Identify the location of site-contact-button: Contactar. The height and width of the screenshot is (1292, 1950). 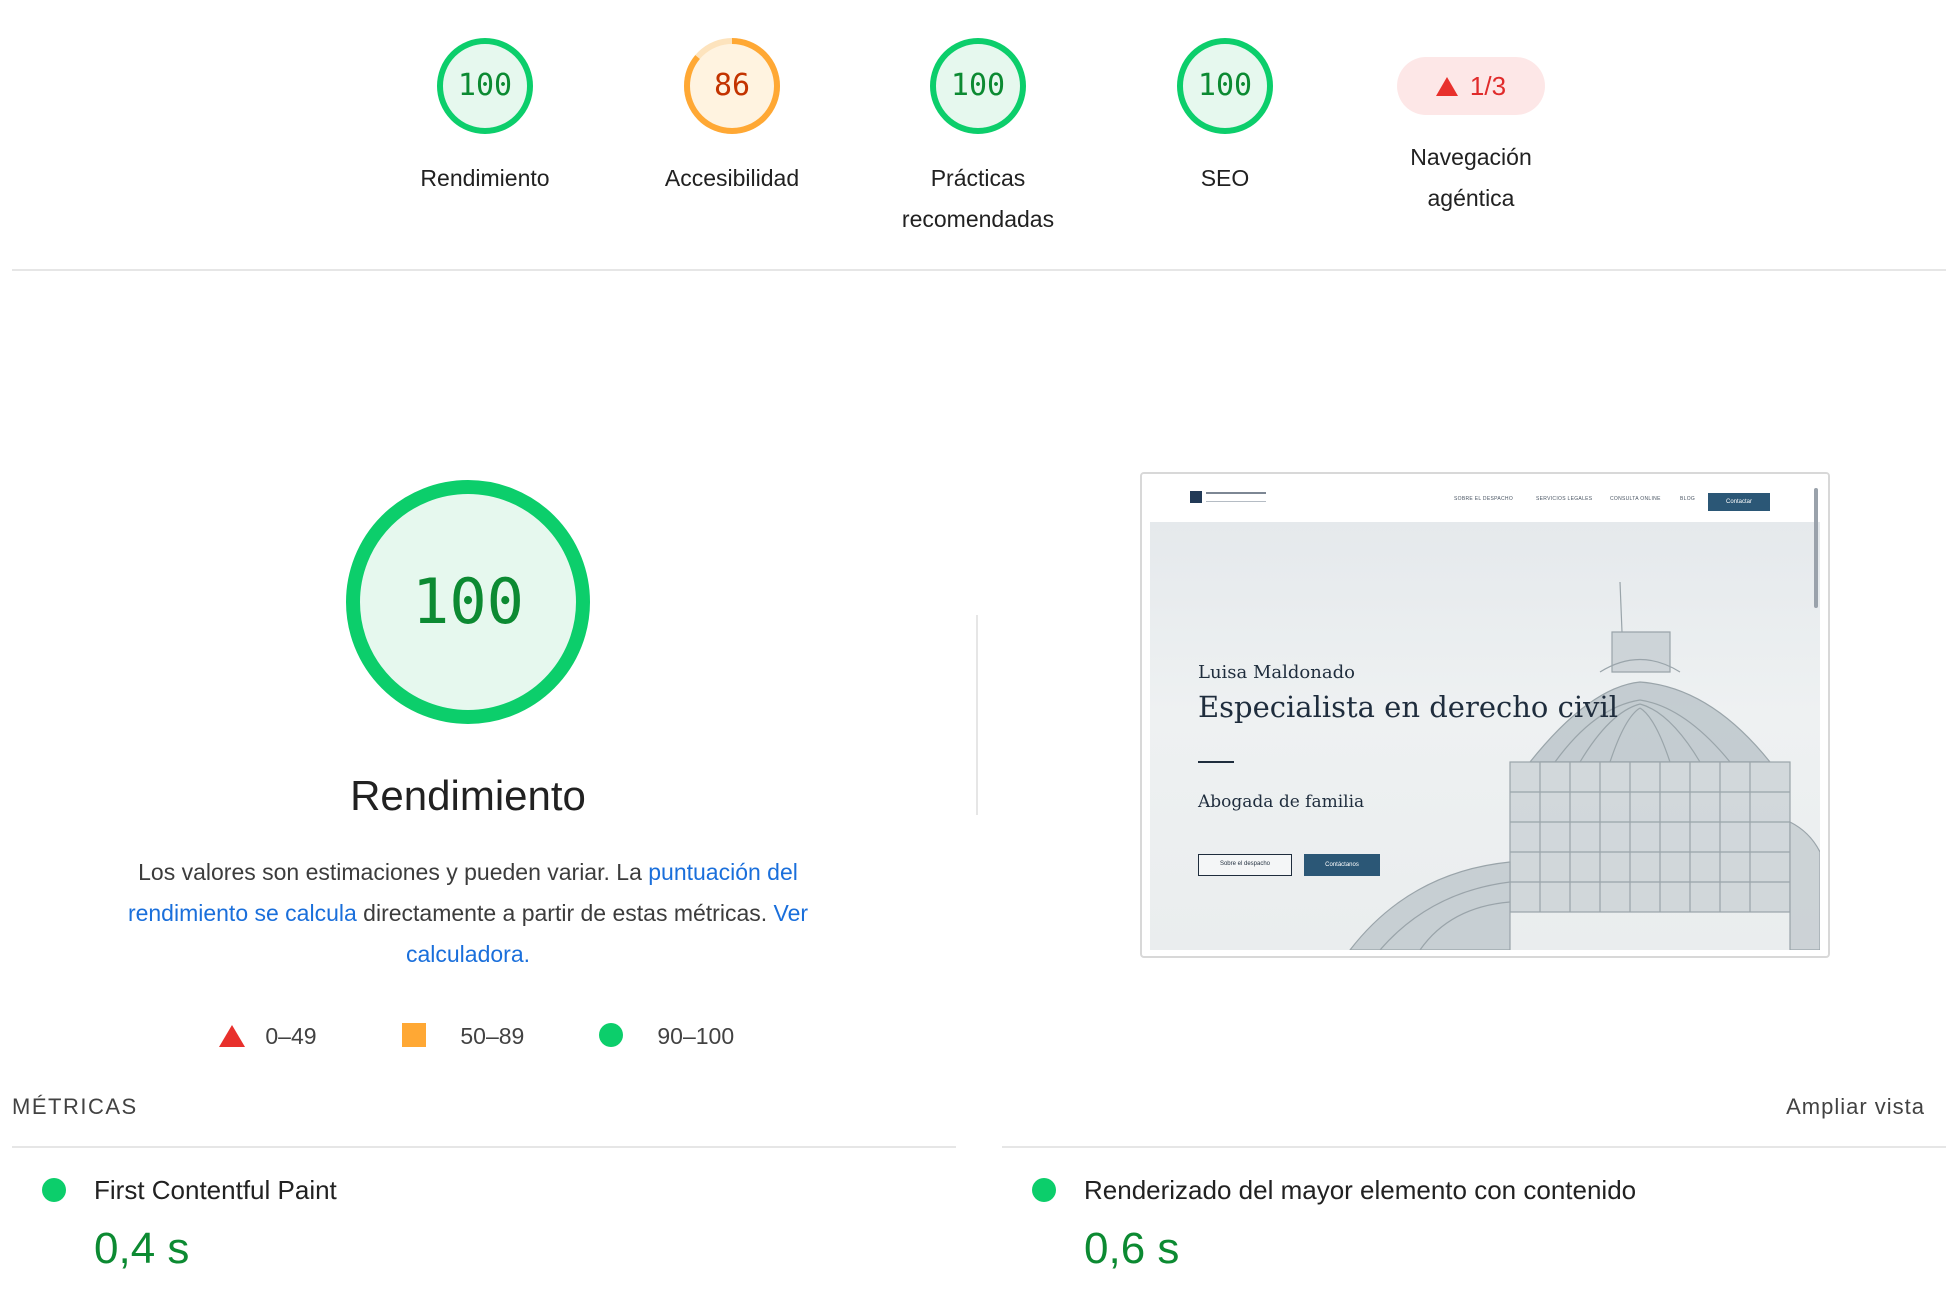
(1739, 502).